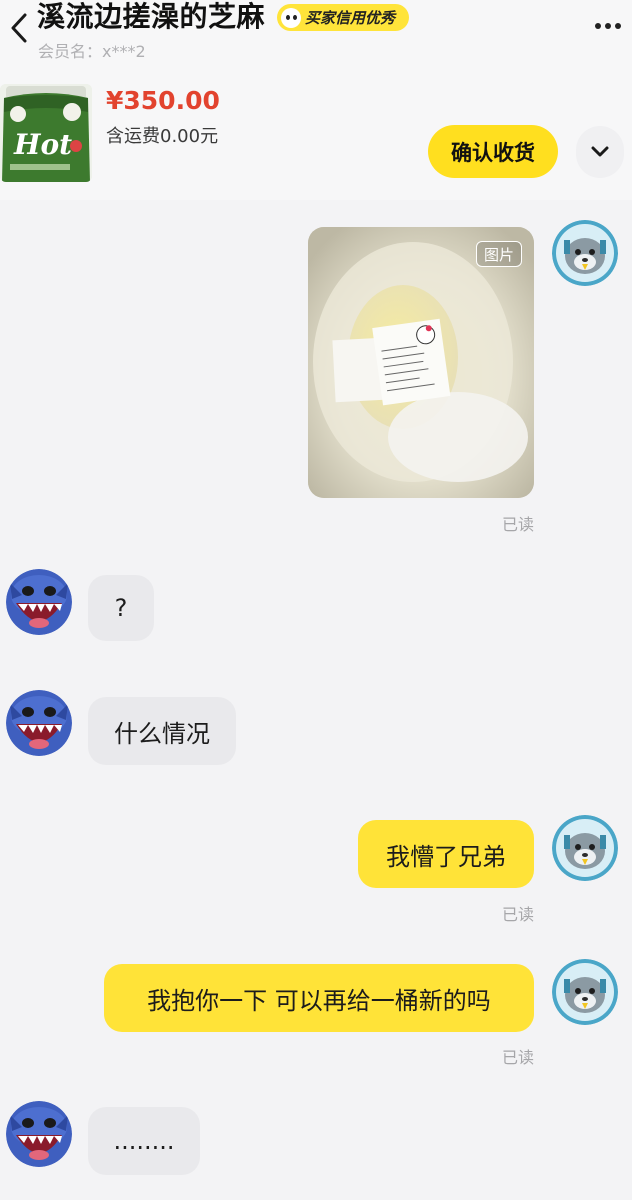 The image size is (632, 1200). I want to click on image-message: 图片, so click(421, 362).